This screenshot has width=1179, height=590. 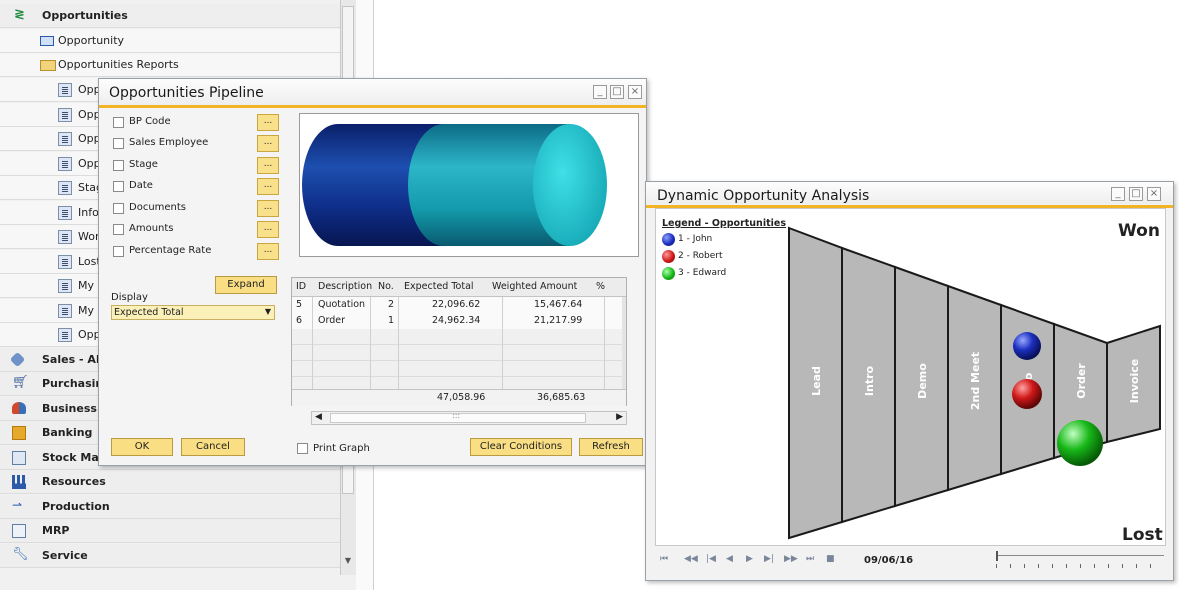 I want to click on row-expected-total: 22,096.62, so click(x=456, y=304).